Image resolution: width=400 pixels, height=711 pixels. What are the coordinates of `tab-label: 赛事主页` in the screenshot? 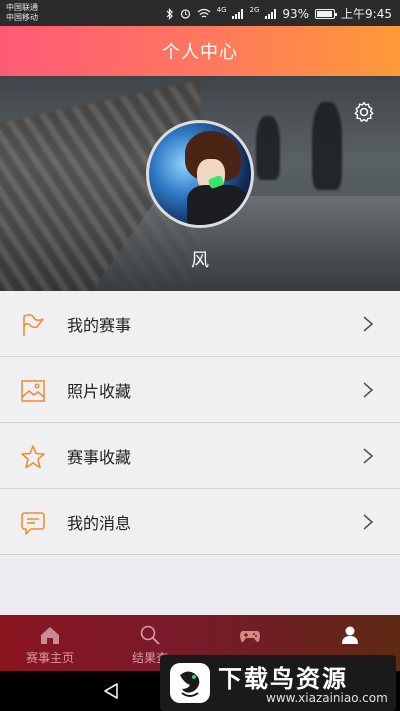 It's located at (49, 658).